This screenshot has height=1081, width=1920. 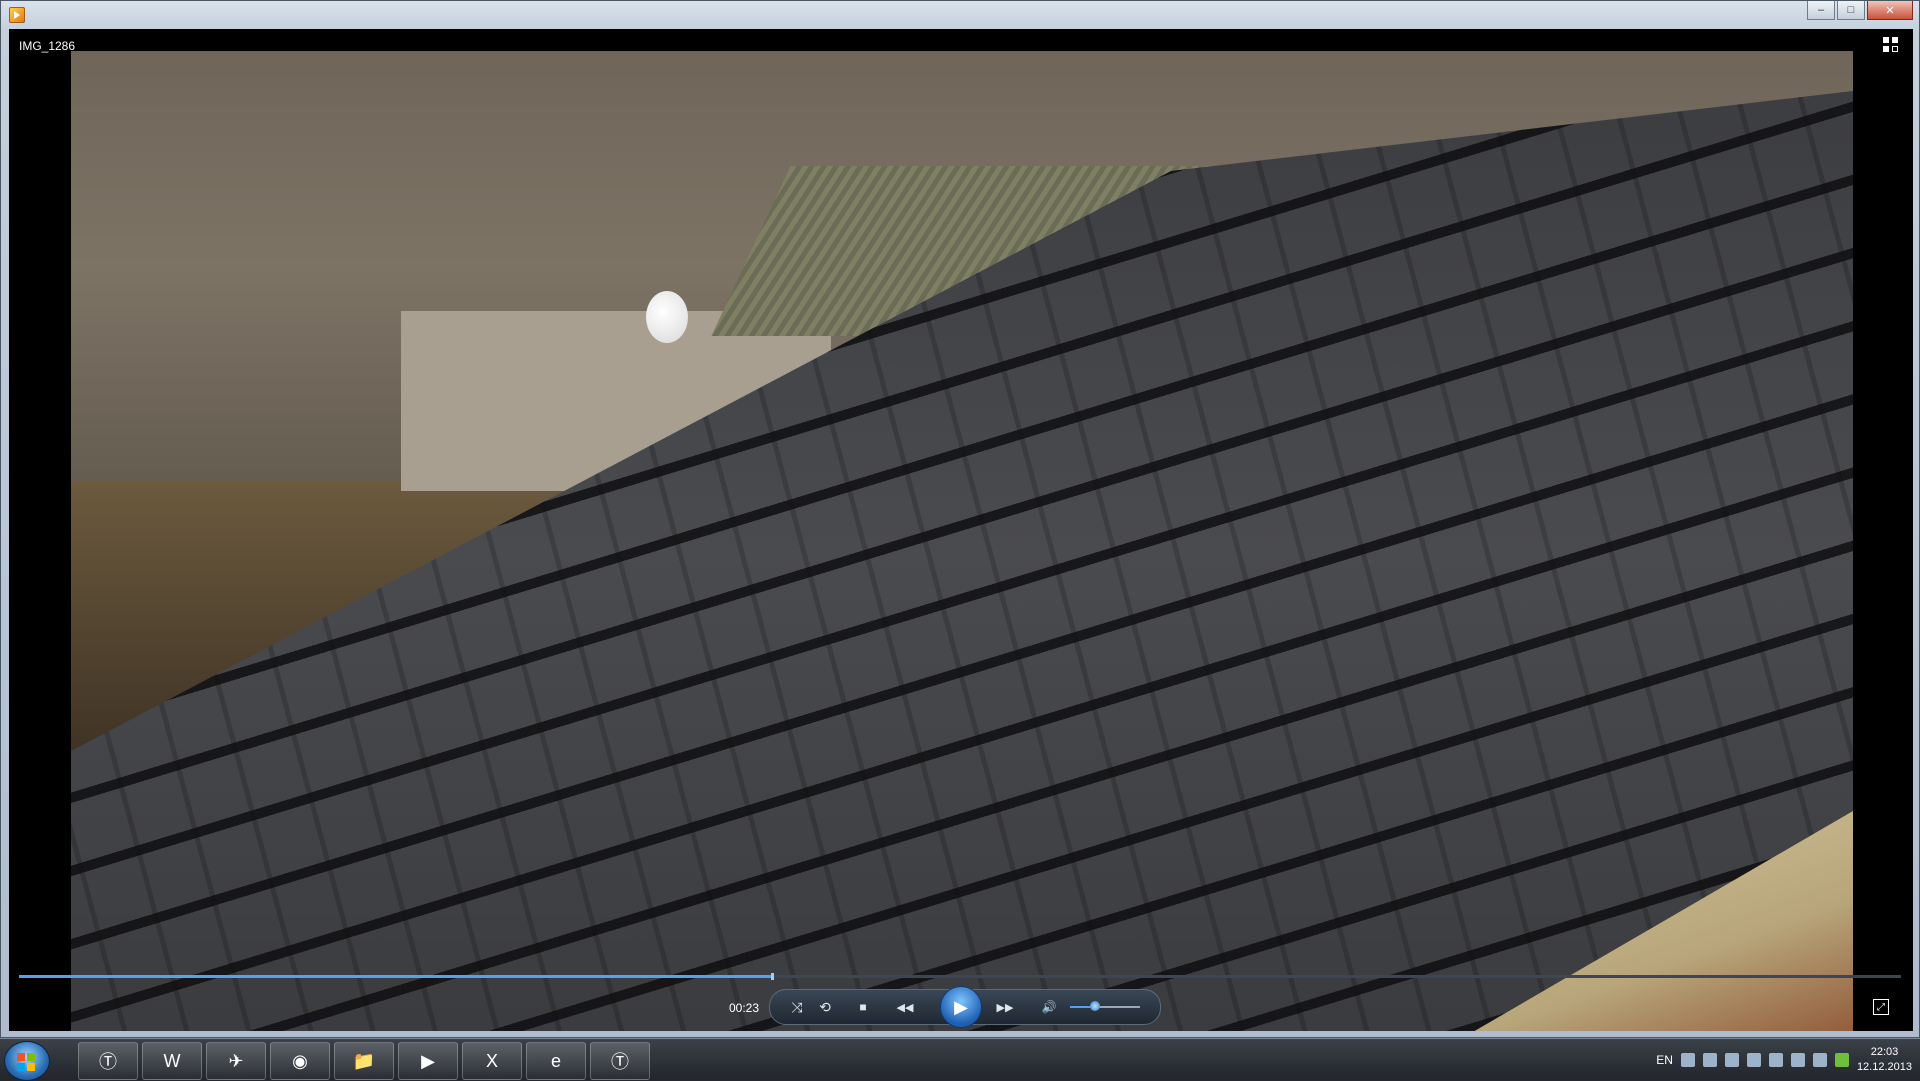 What do you see at coordinates (1095, 1006) in the screenshot?
I see `volume-slider-thumb` at bounding box center [1095, 1006].